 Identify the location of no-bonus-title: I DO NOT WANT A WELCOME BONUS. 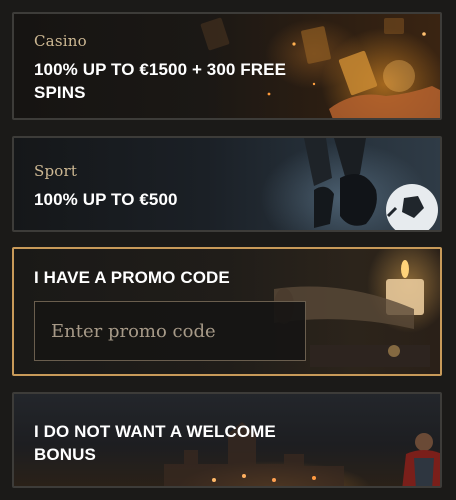
(155, 443).